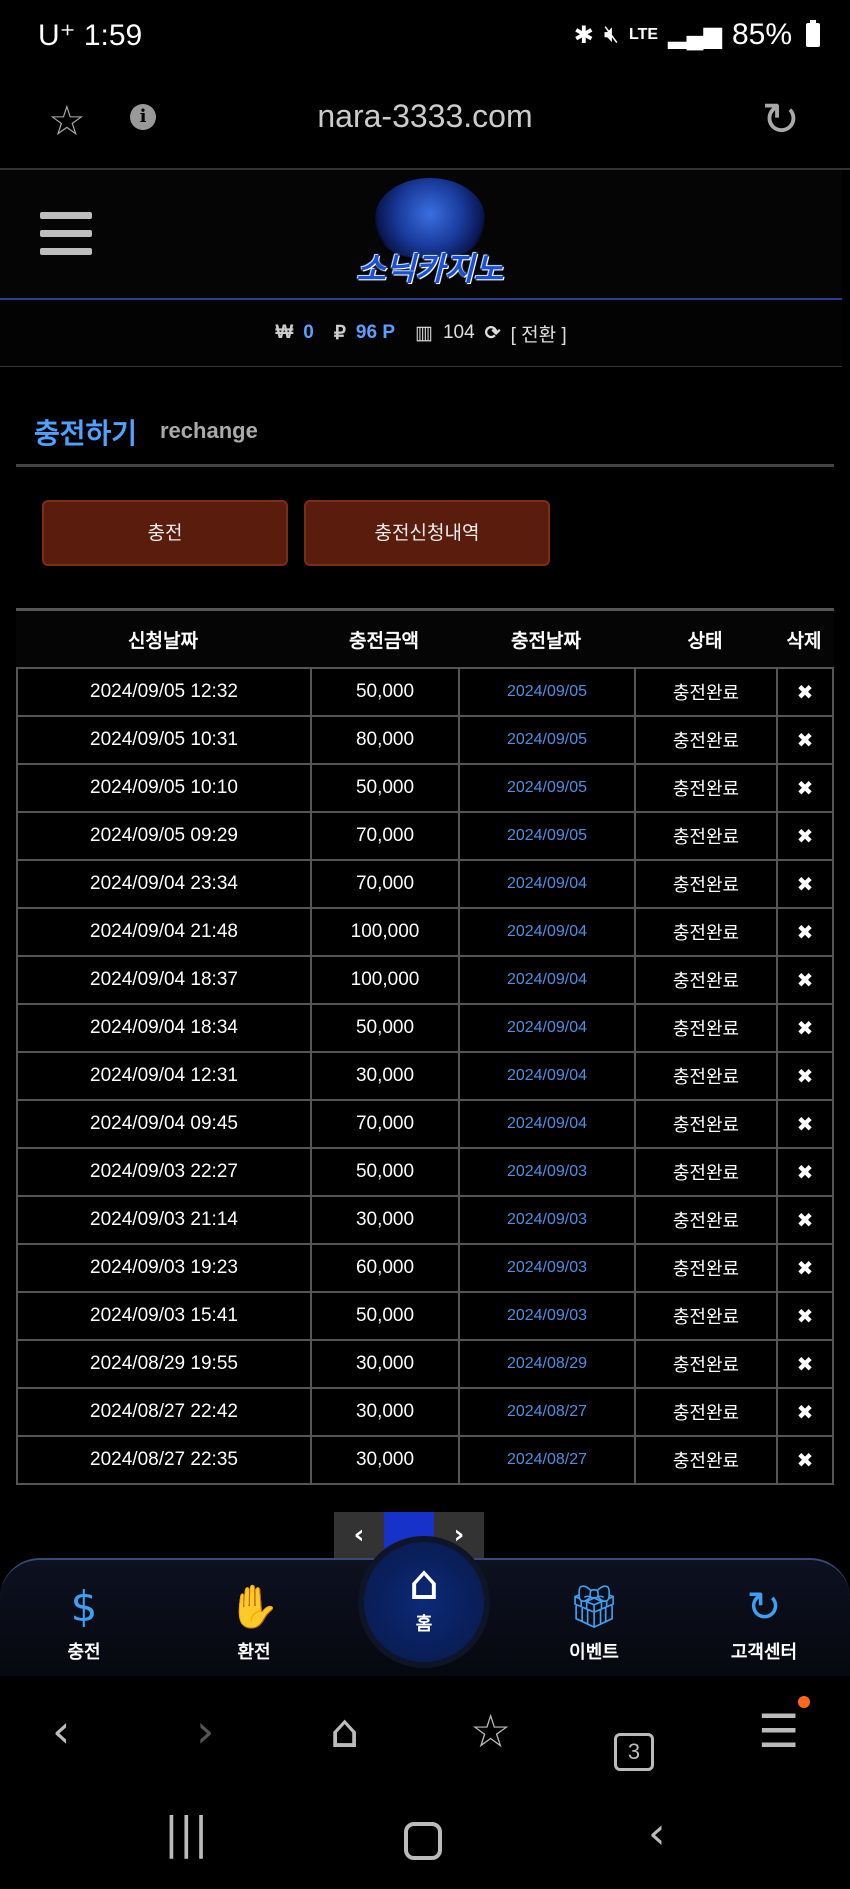  Describe the element at coordinates (165, 1221) in the screenshot. I see `request-date-cell: 2024/09/03 21:14` at that location.